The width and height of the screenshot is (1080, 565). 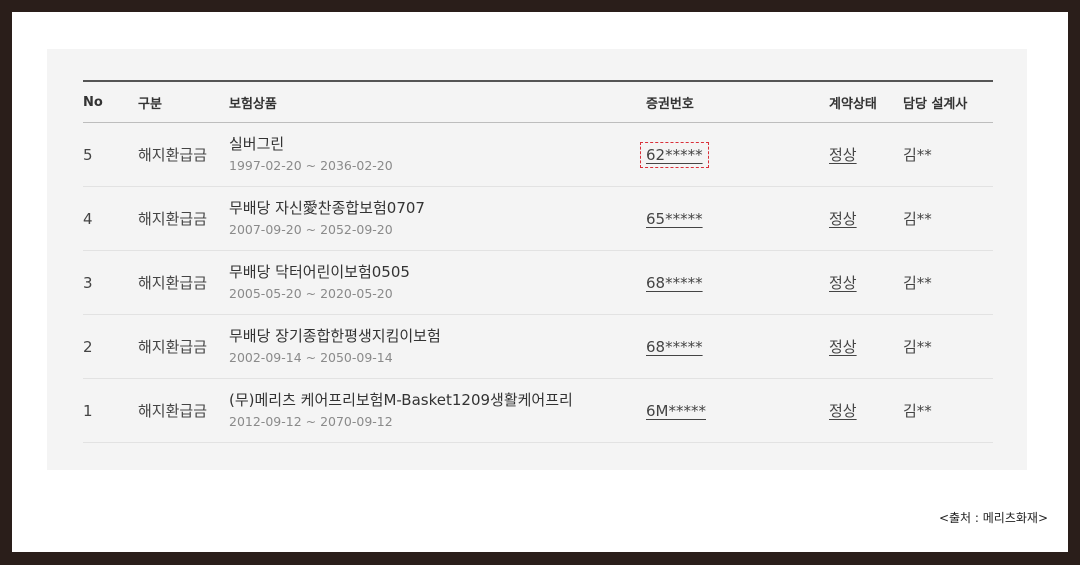 What do you see at coordinates (993, 518) in the screenshot?
I see `source-caption: <출처 : 메리츠화재>` at bounding box center [993, 518].